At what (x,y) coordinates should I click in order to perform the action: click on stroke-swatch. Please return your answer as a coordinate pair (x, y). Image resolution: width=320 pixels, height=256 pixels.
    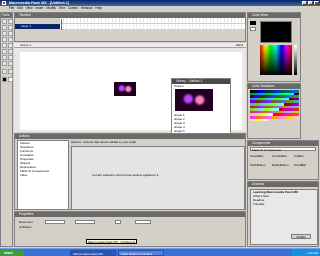
    Looking at the image, I should click on (253, 23).